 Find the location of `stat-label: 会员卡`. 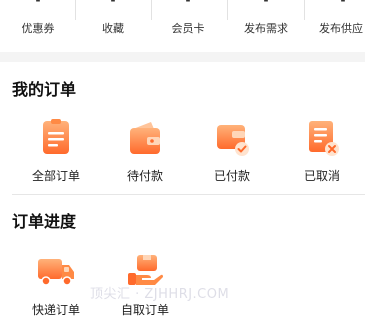

stat-label: 会员卡 is located at coordinates (188, 28).